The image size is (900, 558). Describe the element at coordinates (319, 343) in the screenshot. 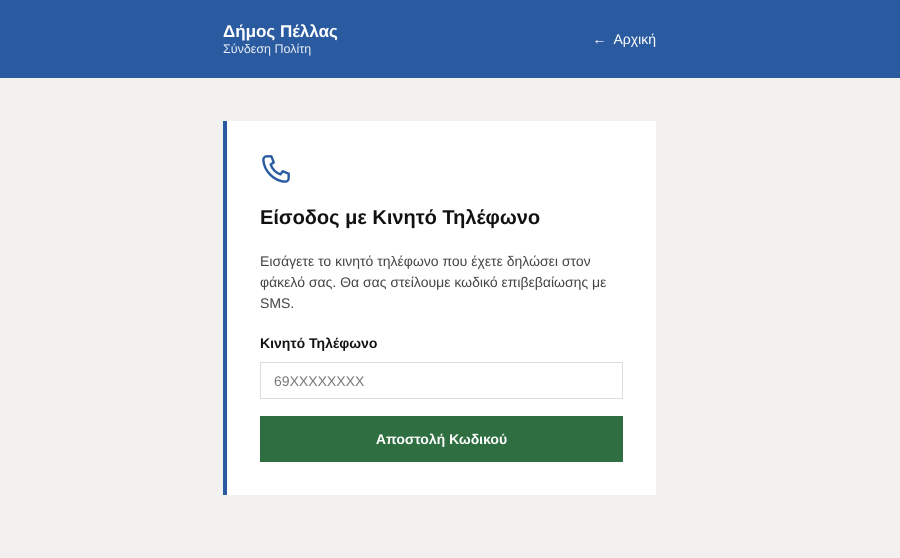

I see `field-label: Κινητό Τηλέφωνο` at that location.